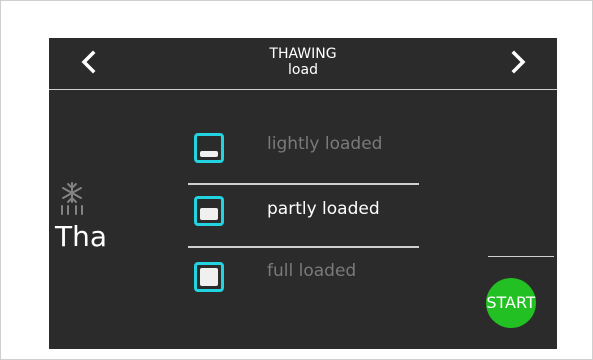  I want to click on chevron-left-icon, so click(88, 62).